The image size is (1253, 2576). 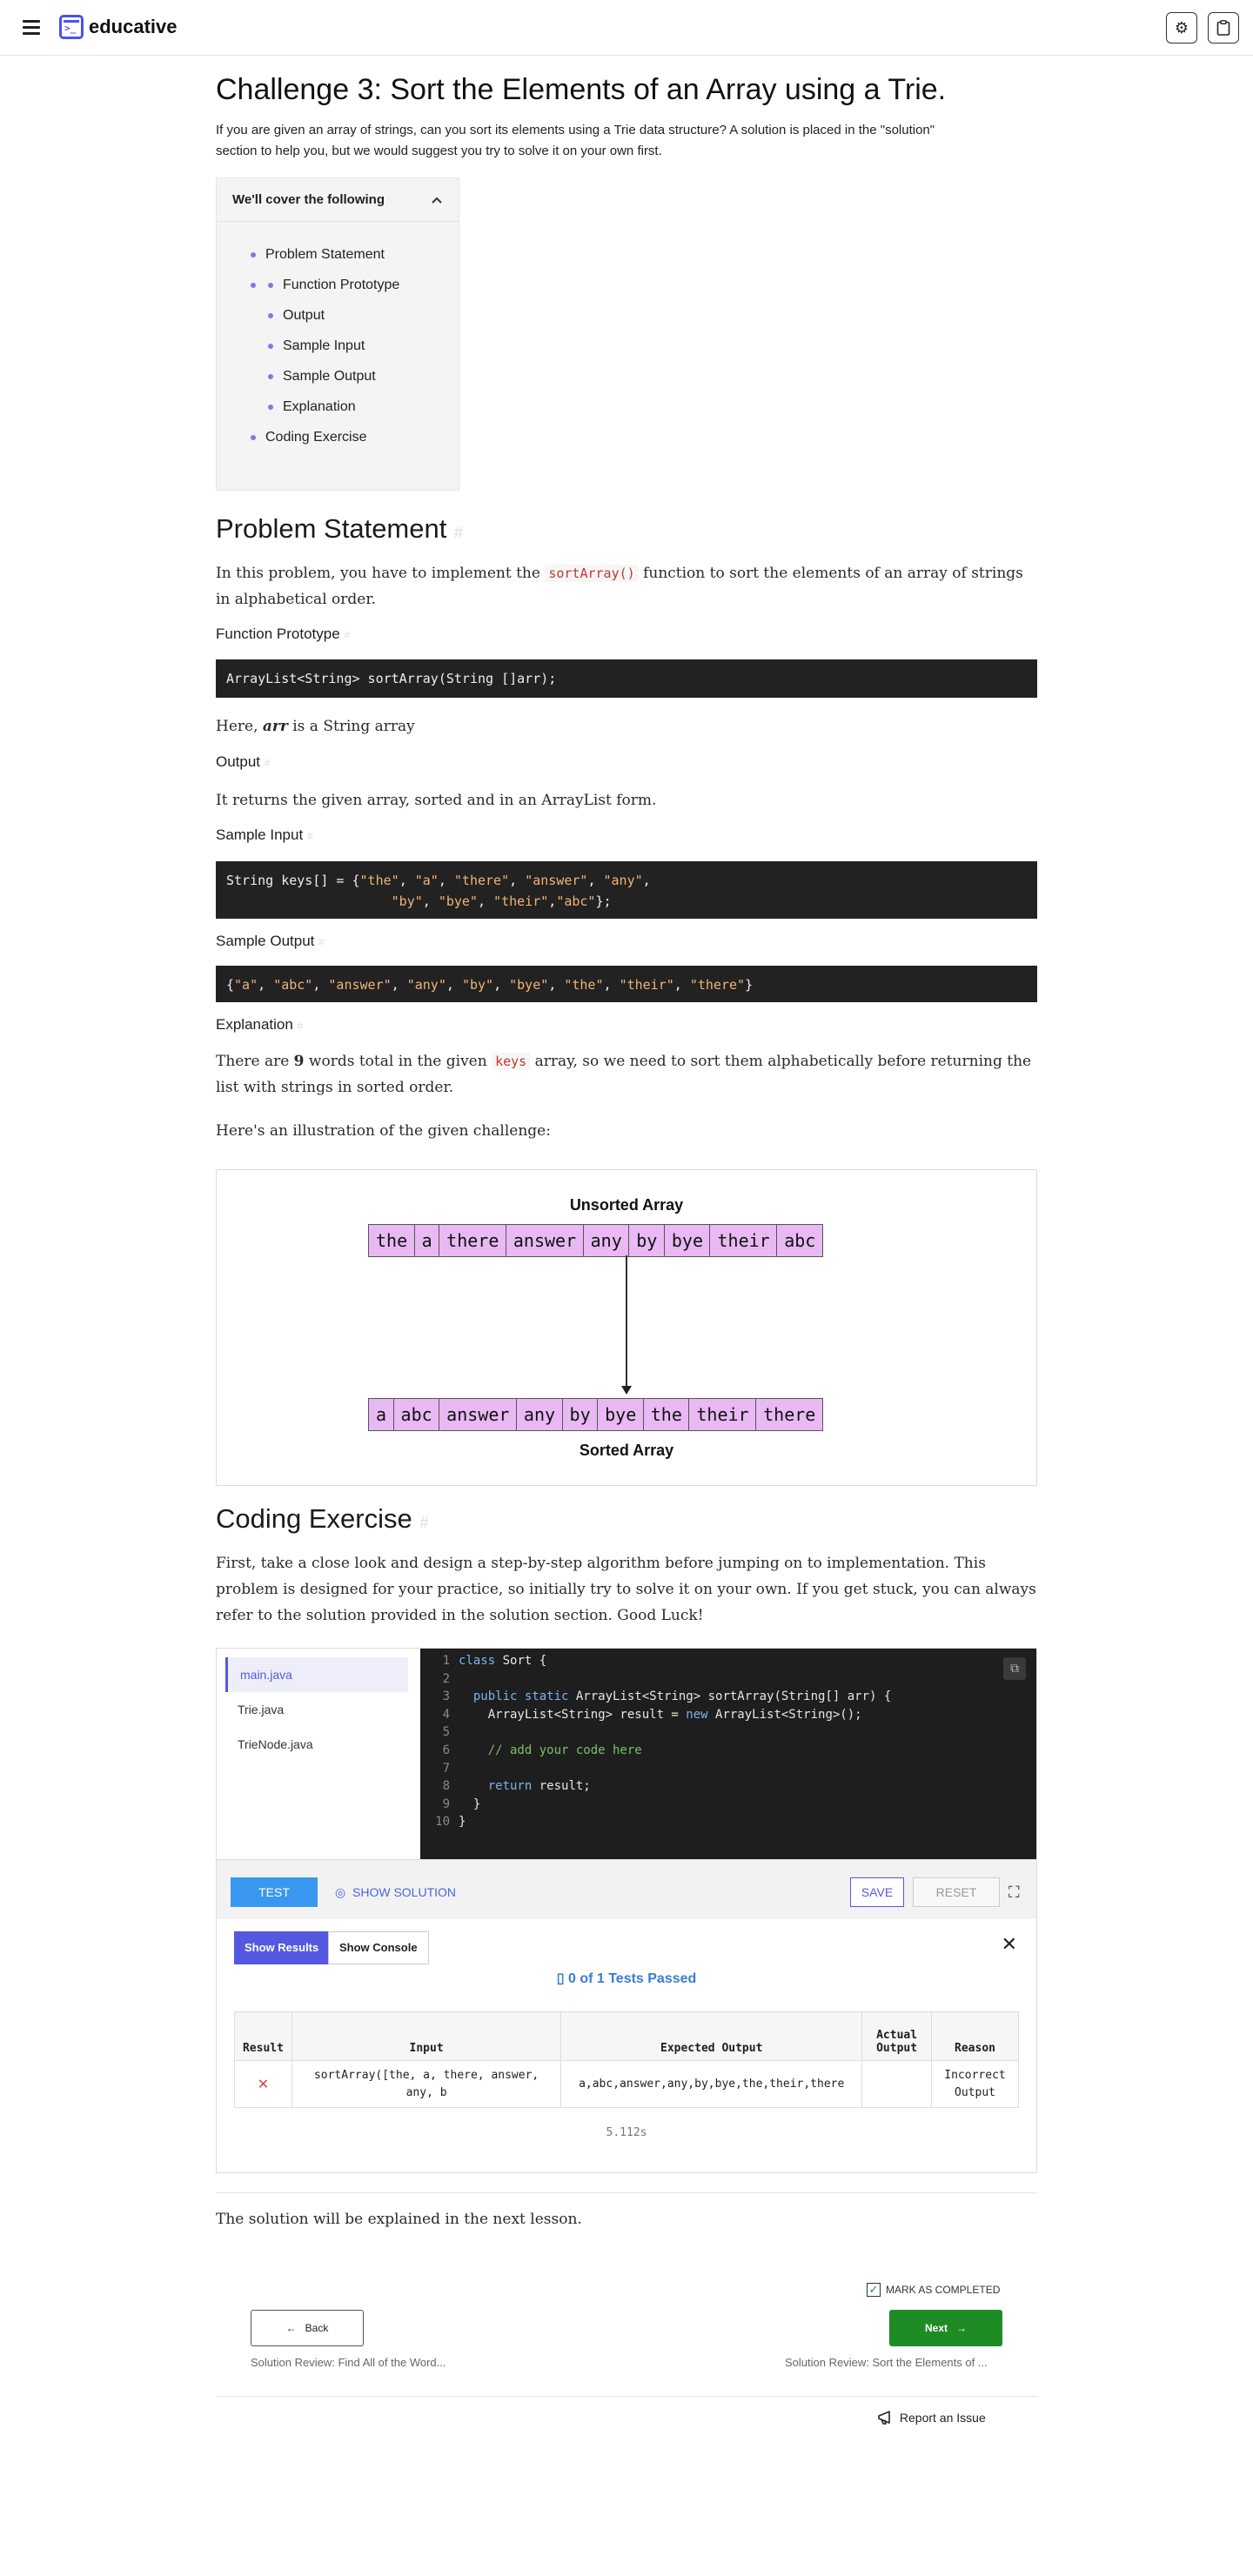 What do you see at coordinates (340, 1892) in the screenshot?
I see `check-circle-icon: ◎` at bounding box center [340, 1892].